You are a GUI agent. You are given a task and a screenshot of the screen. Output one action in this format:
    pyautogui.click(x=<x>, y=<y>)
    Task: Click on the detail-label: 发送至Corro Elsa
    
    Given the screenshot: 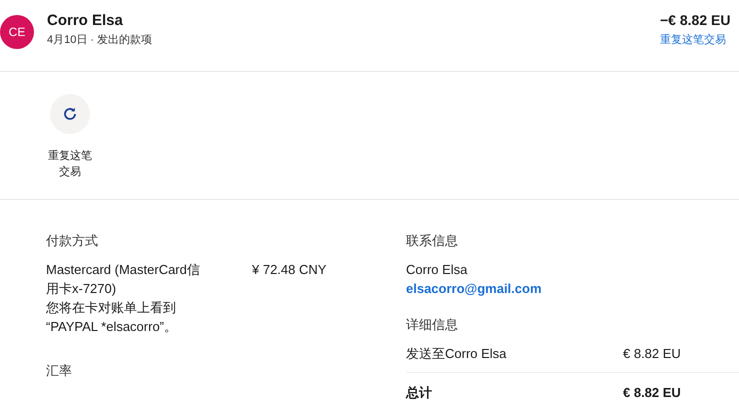 What is the action you would take?
    pyautogui.click(x=457, y=354)
    